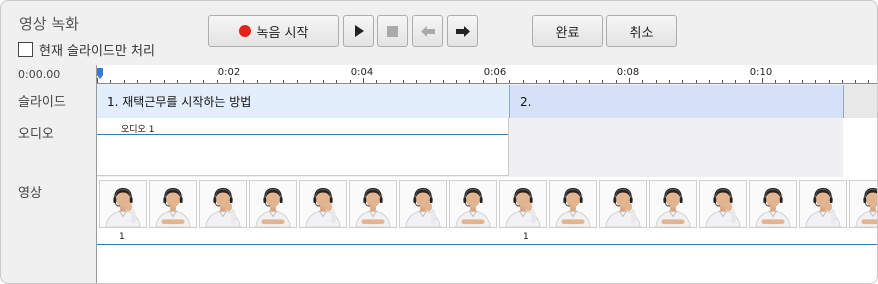 The image size is (878, 284). I want to click on done-button: 완료, so click(567, 31).